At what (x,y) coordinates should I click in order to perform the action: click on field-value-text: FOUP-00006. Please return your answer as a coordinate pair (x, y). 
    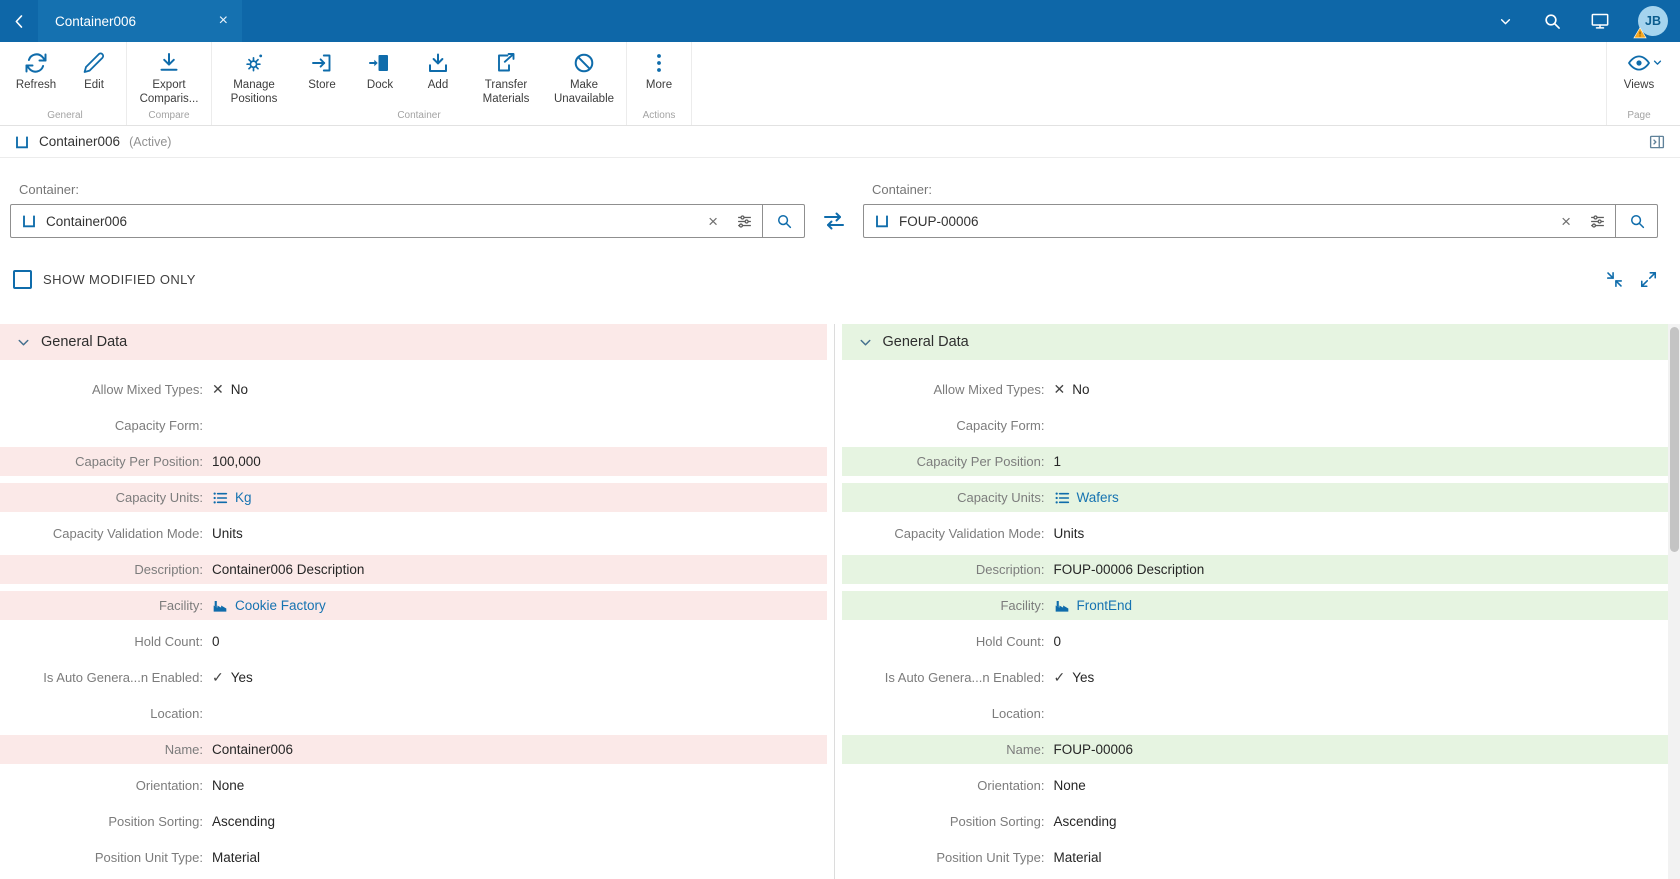
    Looking at the image, I should click on (1093, 749).